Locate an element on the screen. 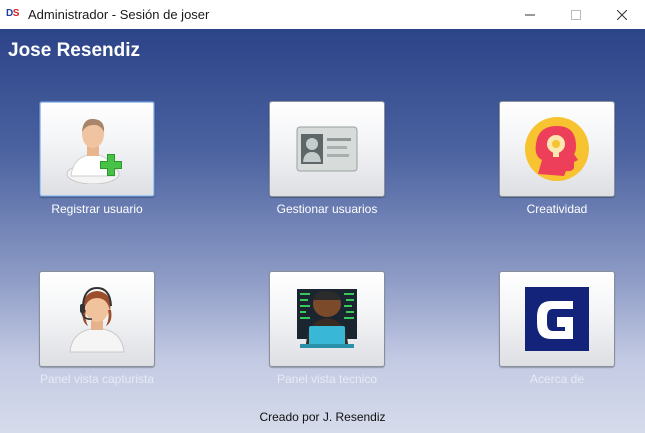 The height and width of the screenshot is (433, 645). creativity-button is located at coordinates (557, 149).